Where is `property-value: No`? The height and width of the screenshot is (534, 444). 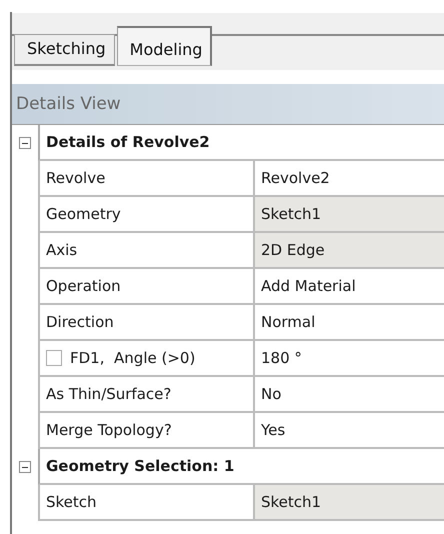
property-value: No is located at coordinates (348, 395).